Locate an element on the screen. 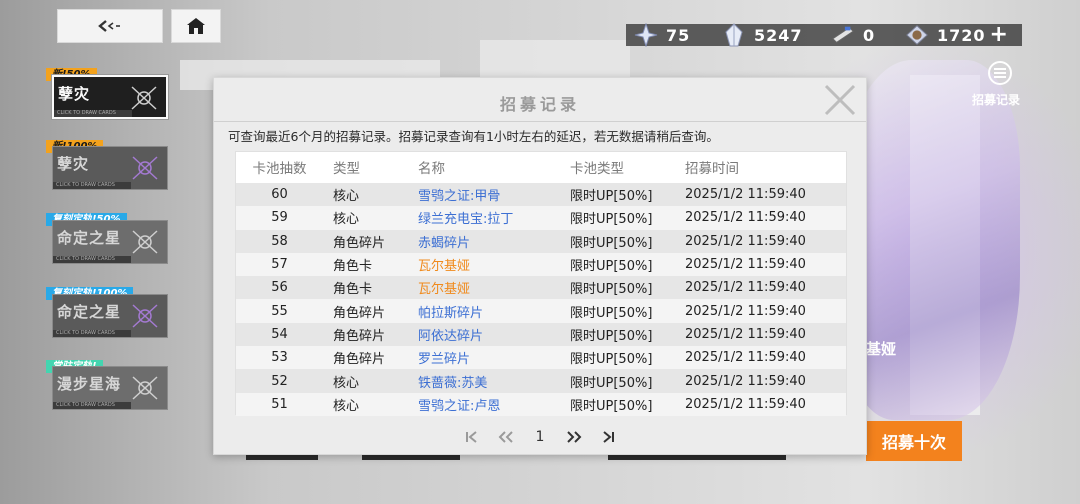 The width and height of the screenshot is (1080, 504). close-icon is located at coordinates (840, 100).